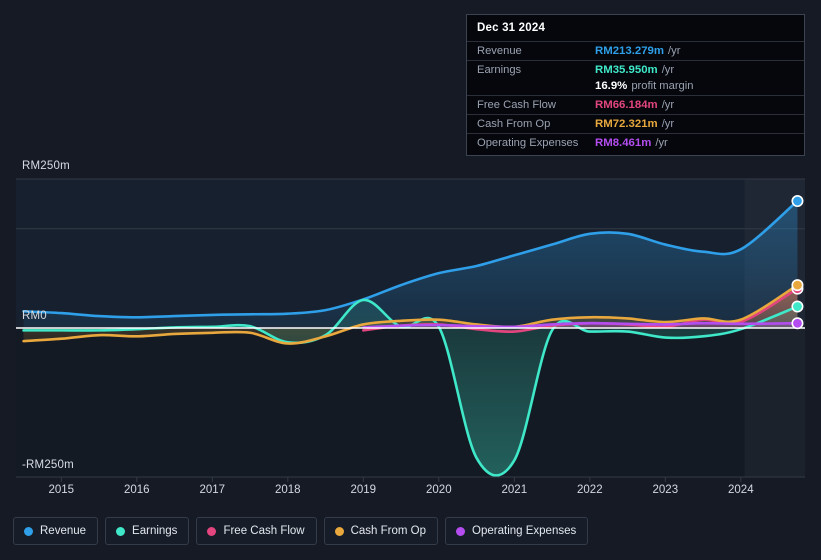 The image size is (821, 560). What do you see at coordinates (626, 124) in the screenshot?
I see `tooltip-row-value: RM72.321m` at bounding box center [626, 124].